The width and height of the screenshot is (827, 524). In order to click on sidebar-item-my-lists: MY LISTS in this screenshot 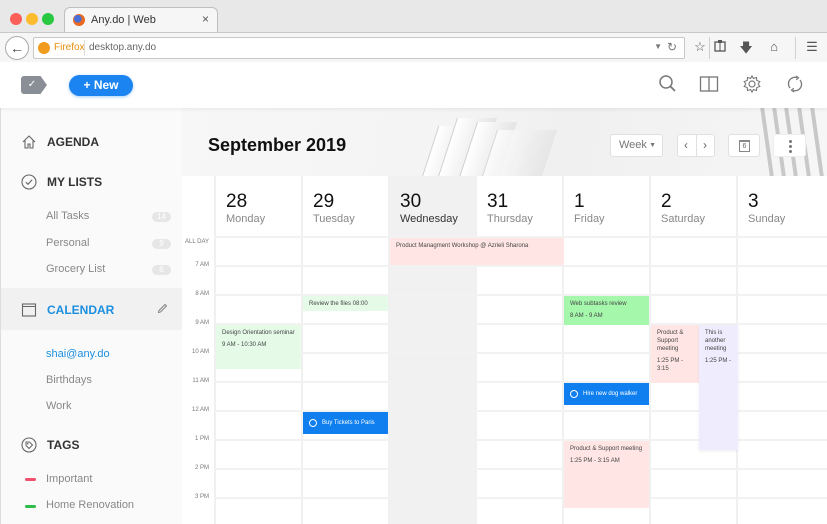, I will do `click(61, 182)`.